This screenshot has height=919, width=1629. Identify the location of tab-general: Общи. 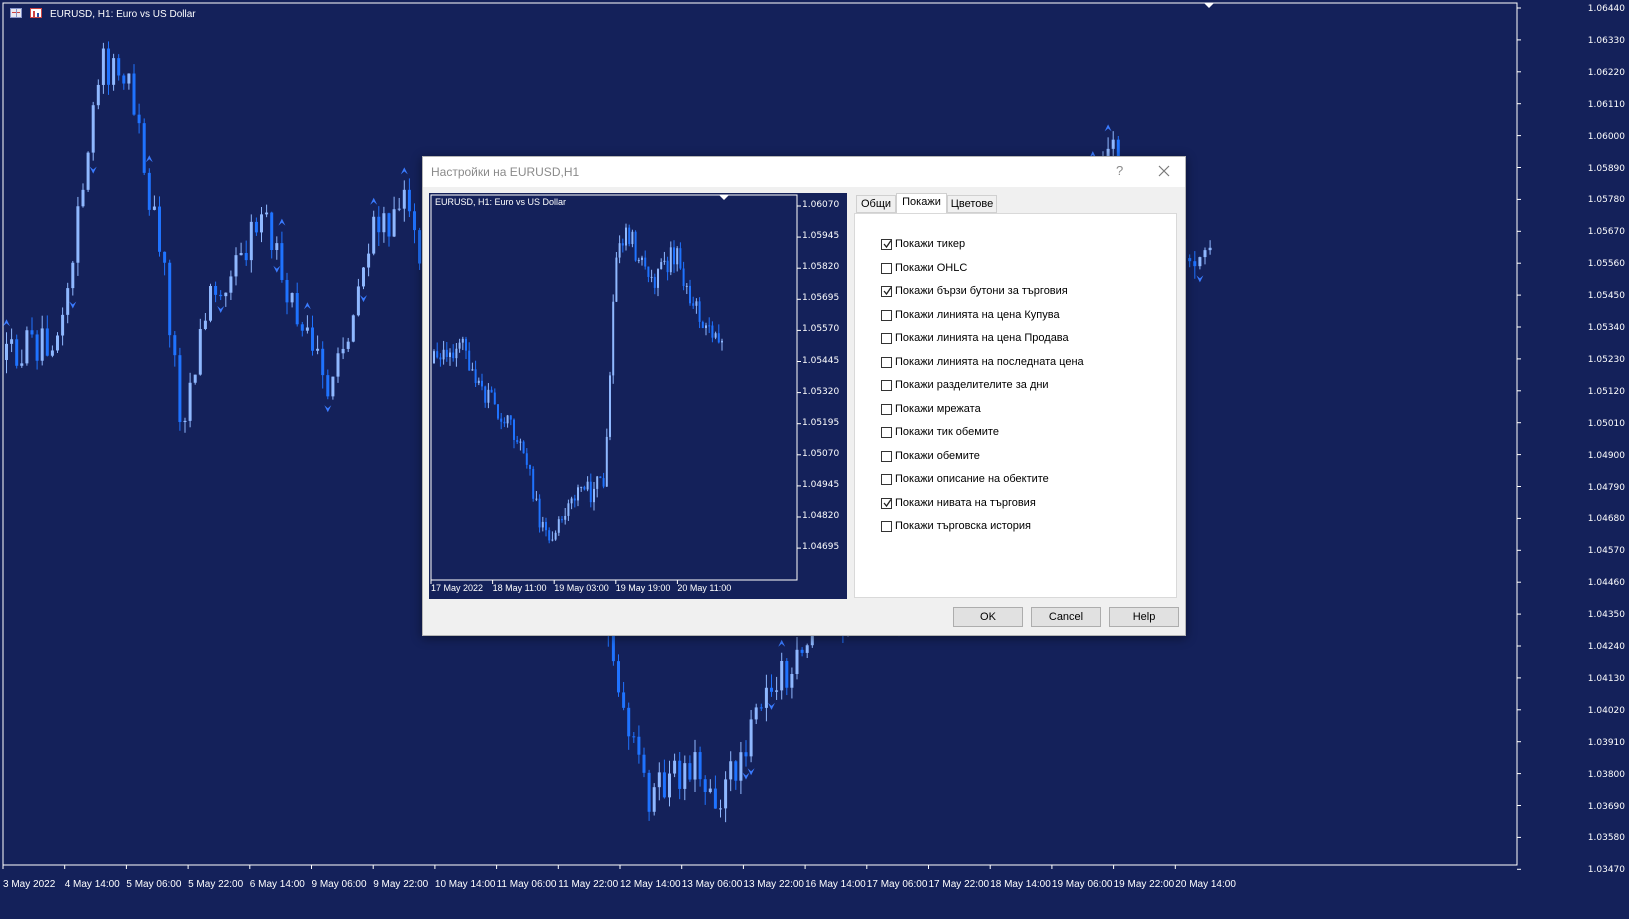
(876, 204).